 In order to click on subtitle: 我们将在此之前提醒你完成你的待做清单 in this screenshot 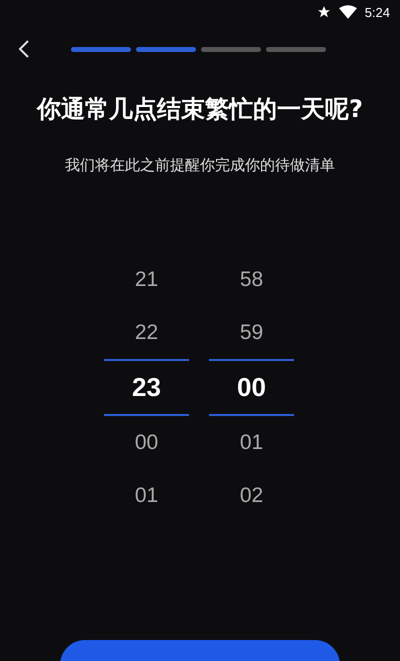, I will do `click(200, 165)`.